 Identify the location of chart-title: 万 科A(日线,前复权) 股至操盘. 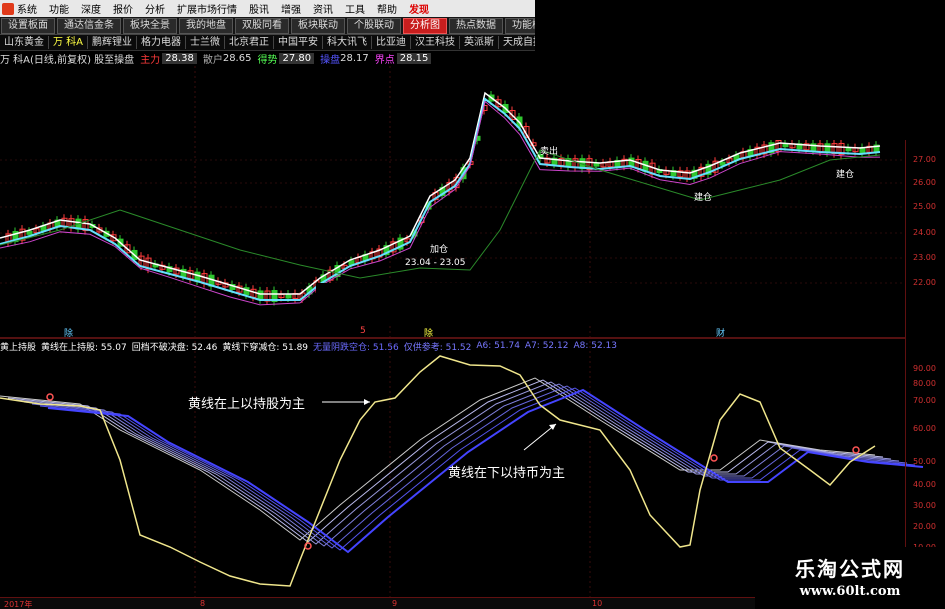
(67, 60).